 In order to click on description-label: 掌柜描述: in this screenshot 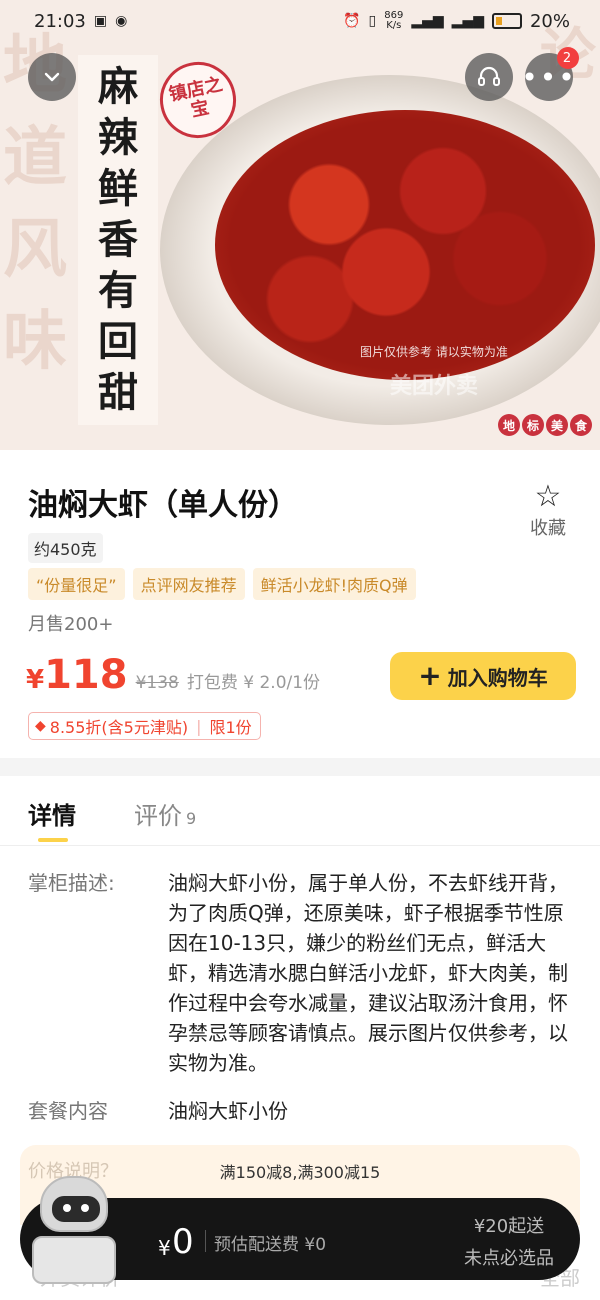, I will do `click(71, 883)`.